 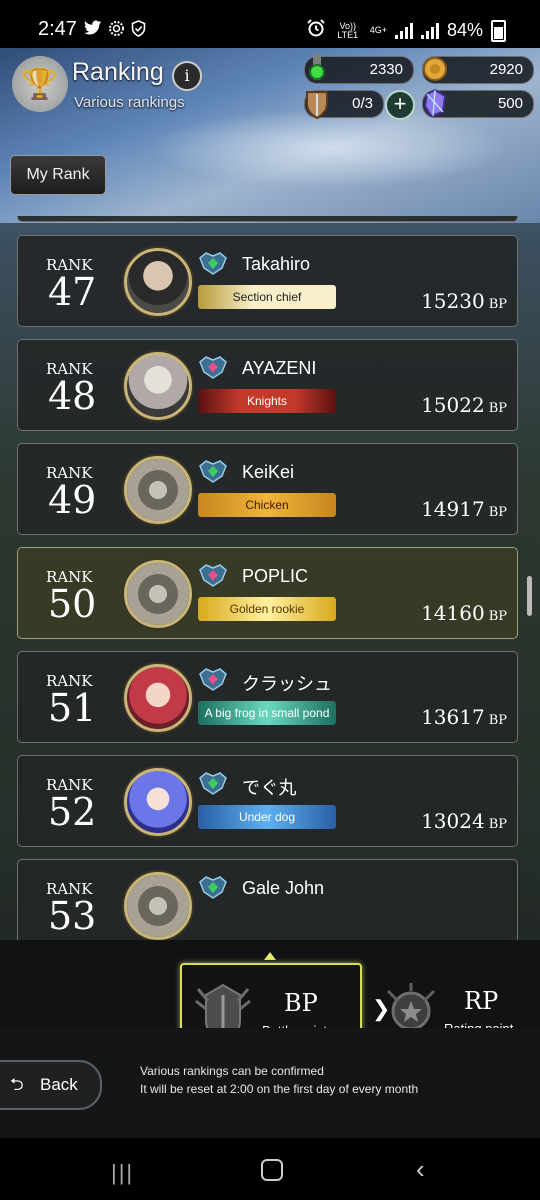 I want to click on back-button: ⮌ Back, so click(x=51, y=1085).